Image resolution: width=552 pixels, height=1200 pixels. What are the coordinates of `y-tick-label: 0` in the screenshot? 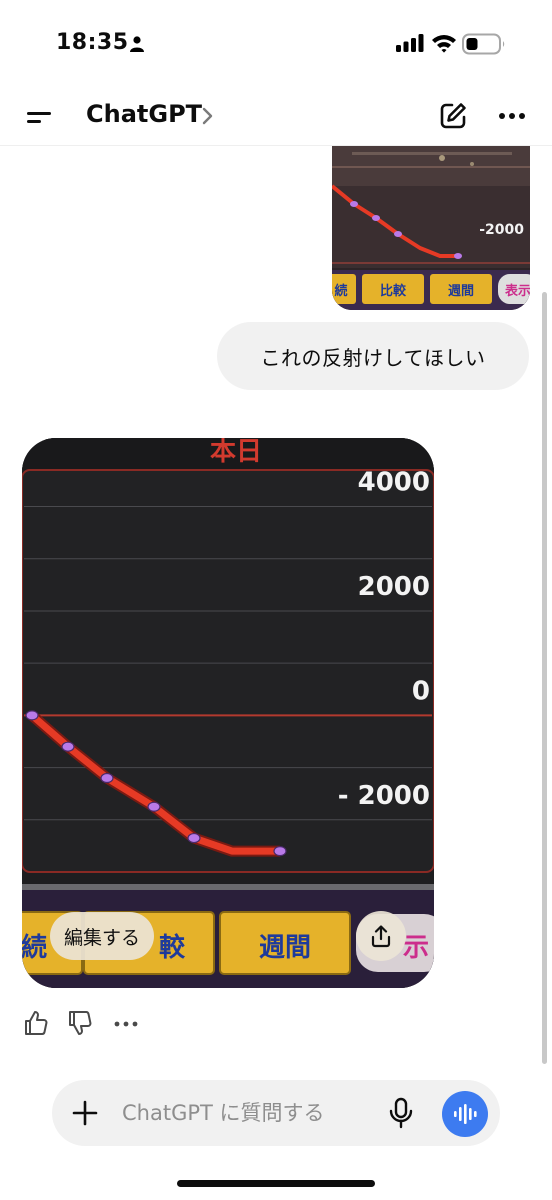 It's located at (421, 691).